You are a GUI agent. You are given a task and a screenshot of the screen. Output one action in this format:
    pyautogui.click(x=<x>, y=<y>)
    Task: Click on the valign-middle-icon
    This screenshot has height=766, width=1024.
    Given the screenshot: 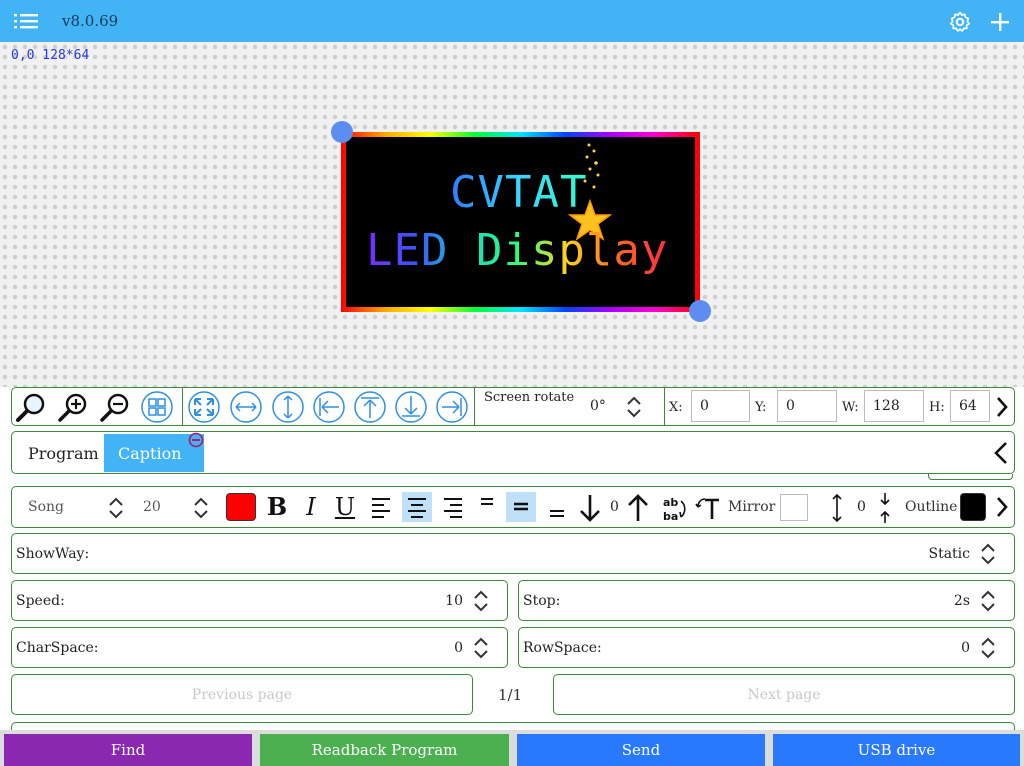 What is the action you would take?
    pyautogui.click(x=521, y=506)
    